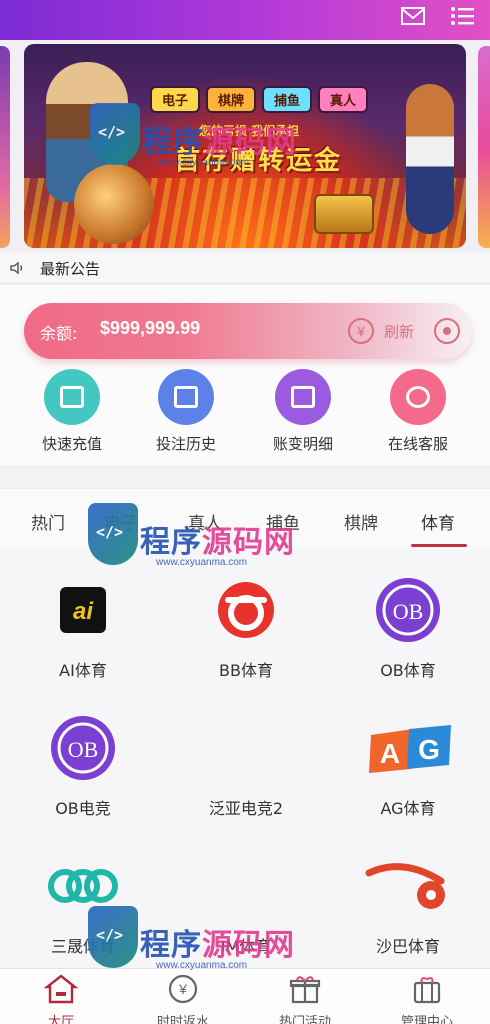 The height and width of the screenshot is (1024, 490). I want to click on game-name: BB体育, so click(246, 670).